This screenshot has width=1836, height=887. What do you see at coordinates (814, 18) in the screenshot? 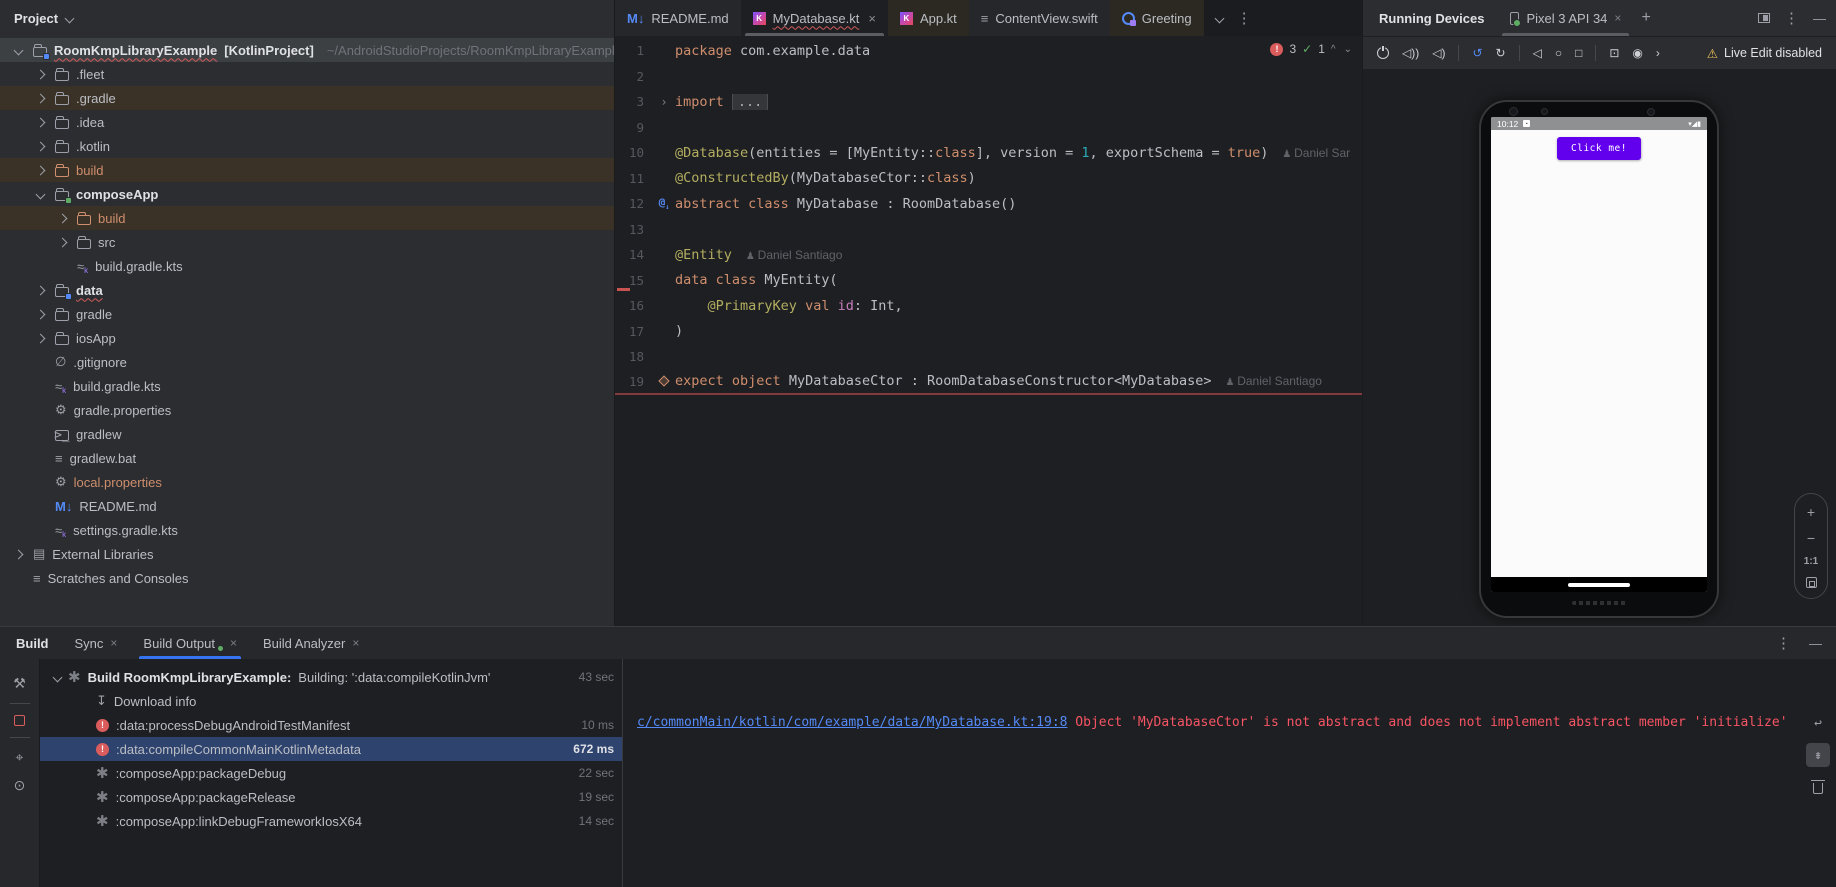
I see `editor-tab-mydatabase-kt: K MyDatabase.kt ×` at bounding box center [814, 18].